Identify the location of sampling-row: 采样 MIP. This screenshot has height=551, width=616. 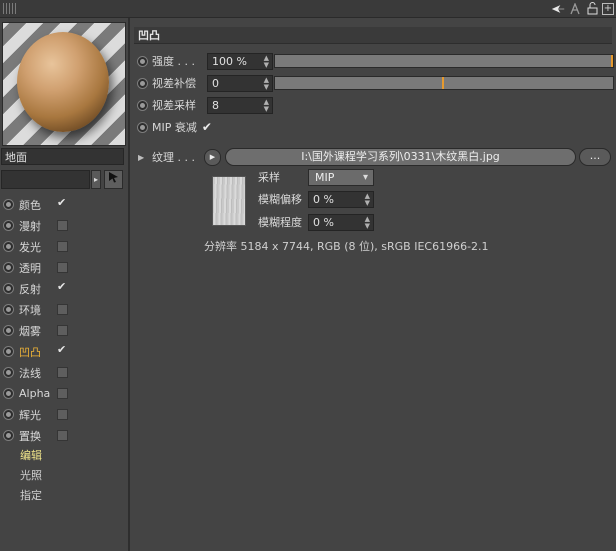
(316, 177).